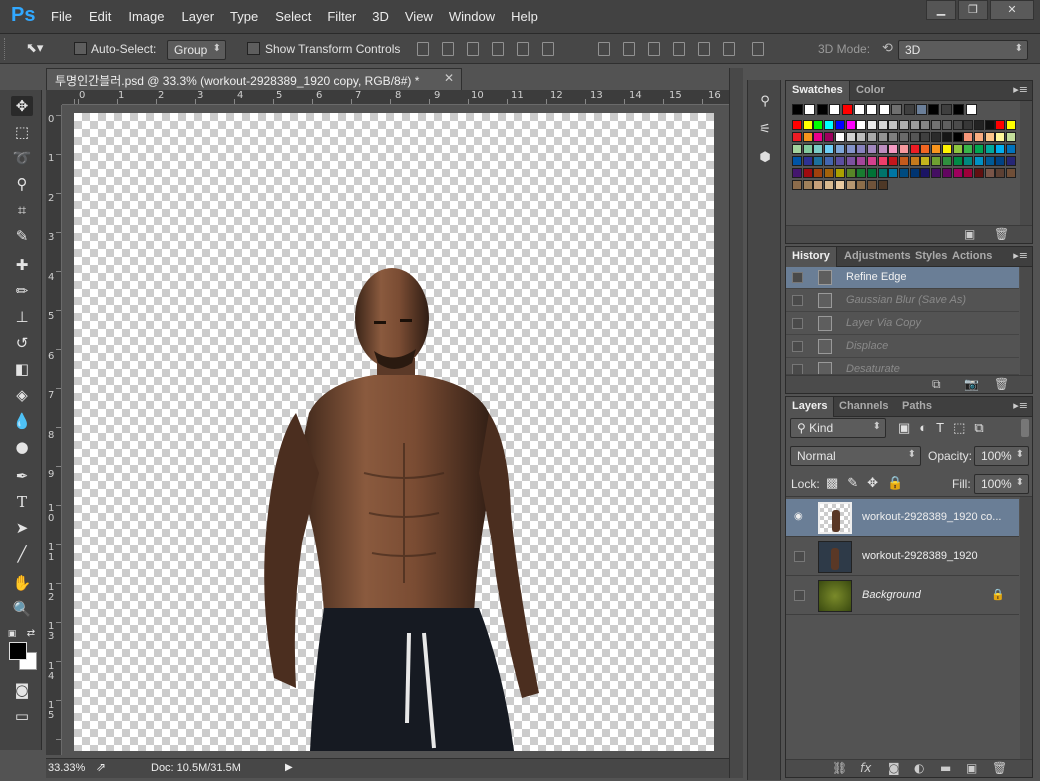 The width and height of the screenshot is (1040, 781). Describe the element at coordinates (22, 421) in the screenshot. I see `blur-tool-icon: 💧` at that location.